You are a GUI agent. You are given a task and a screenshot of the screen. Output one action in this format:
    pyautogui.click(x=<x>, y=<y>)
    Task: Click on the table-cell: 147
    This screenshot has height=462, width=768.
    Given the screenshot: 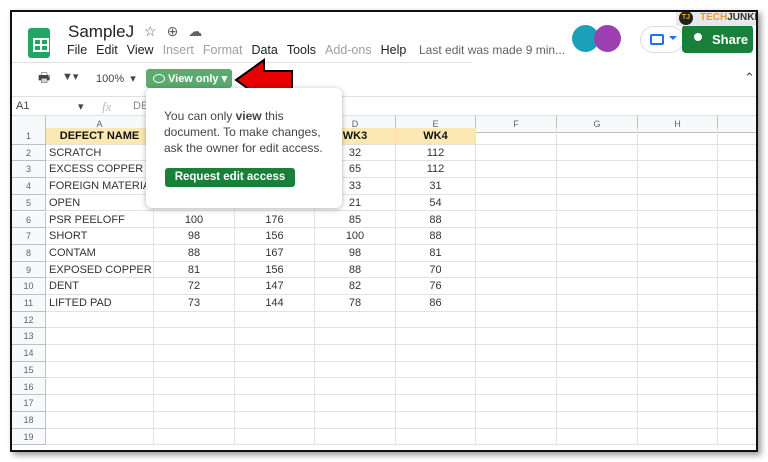 What is the action you would take?
    pyautogui.click(x=275, y=286)
    